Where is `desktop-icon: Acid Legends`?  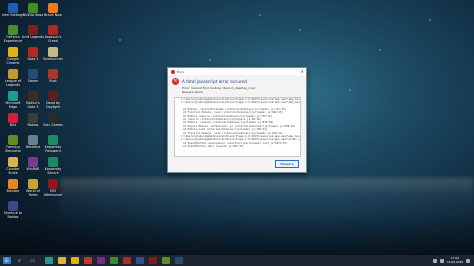 desktop-icon: Acid Legends is located at coordinates (33, 32).